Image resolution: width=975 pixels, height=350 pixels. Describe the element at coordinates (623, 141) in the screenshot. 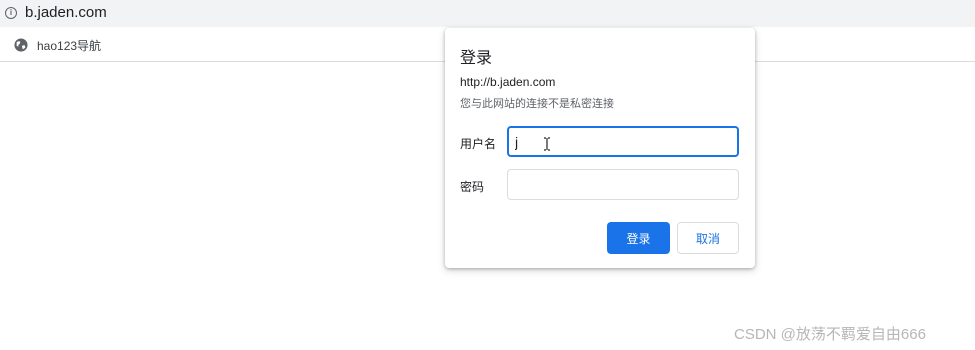

I see `username-field` at that location.